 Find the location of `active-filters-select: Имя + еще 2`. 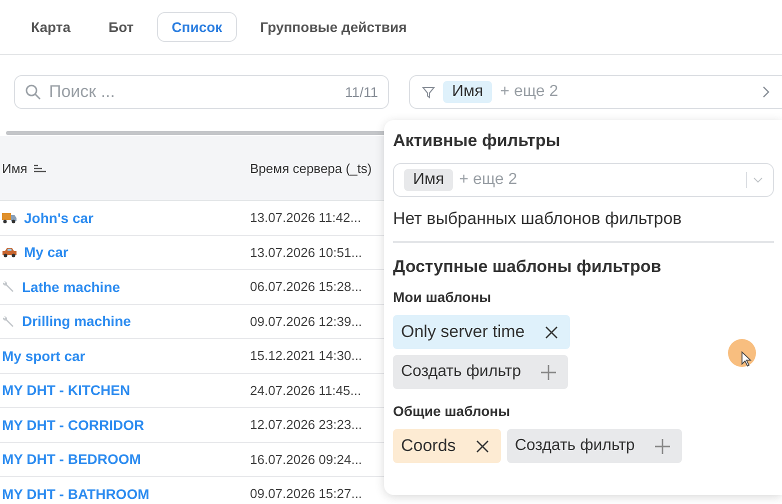

active-filters-select: Имя + еще 2 is located at coordinates (583, 180).